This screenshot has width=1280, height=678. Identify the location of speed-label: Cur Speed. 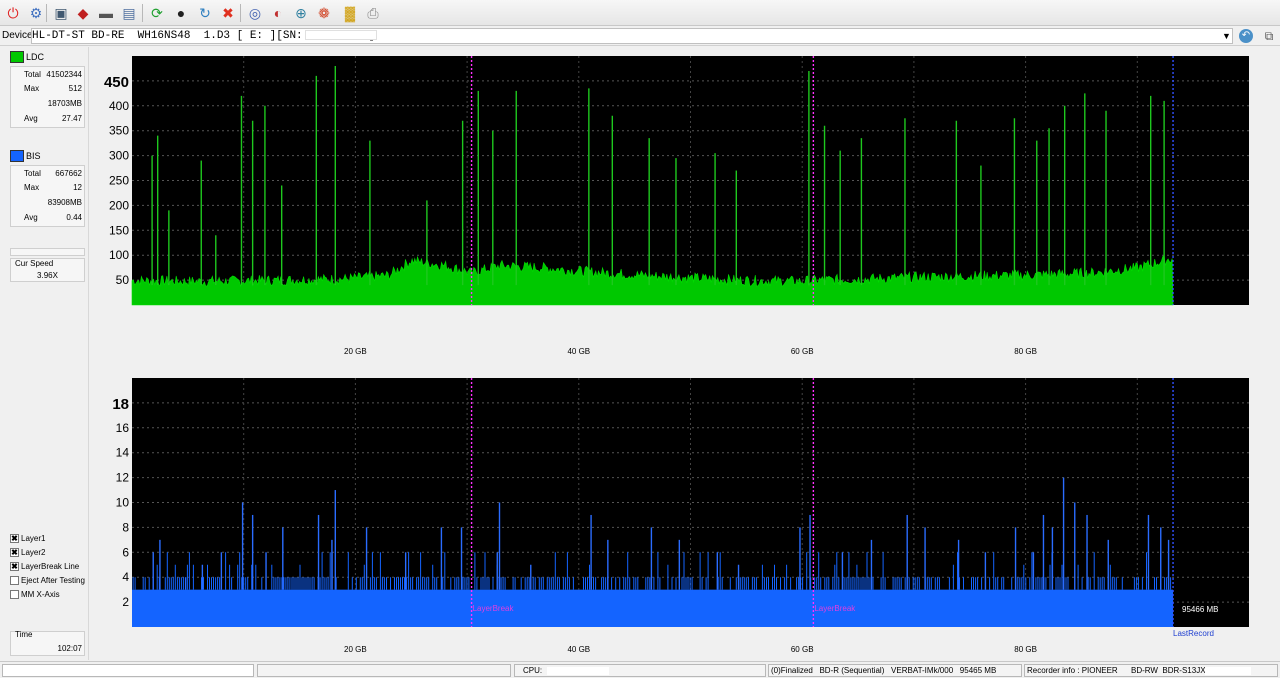
(34, 263).